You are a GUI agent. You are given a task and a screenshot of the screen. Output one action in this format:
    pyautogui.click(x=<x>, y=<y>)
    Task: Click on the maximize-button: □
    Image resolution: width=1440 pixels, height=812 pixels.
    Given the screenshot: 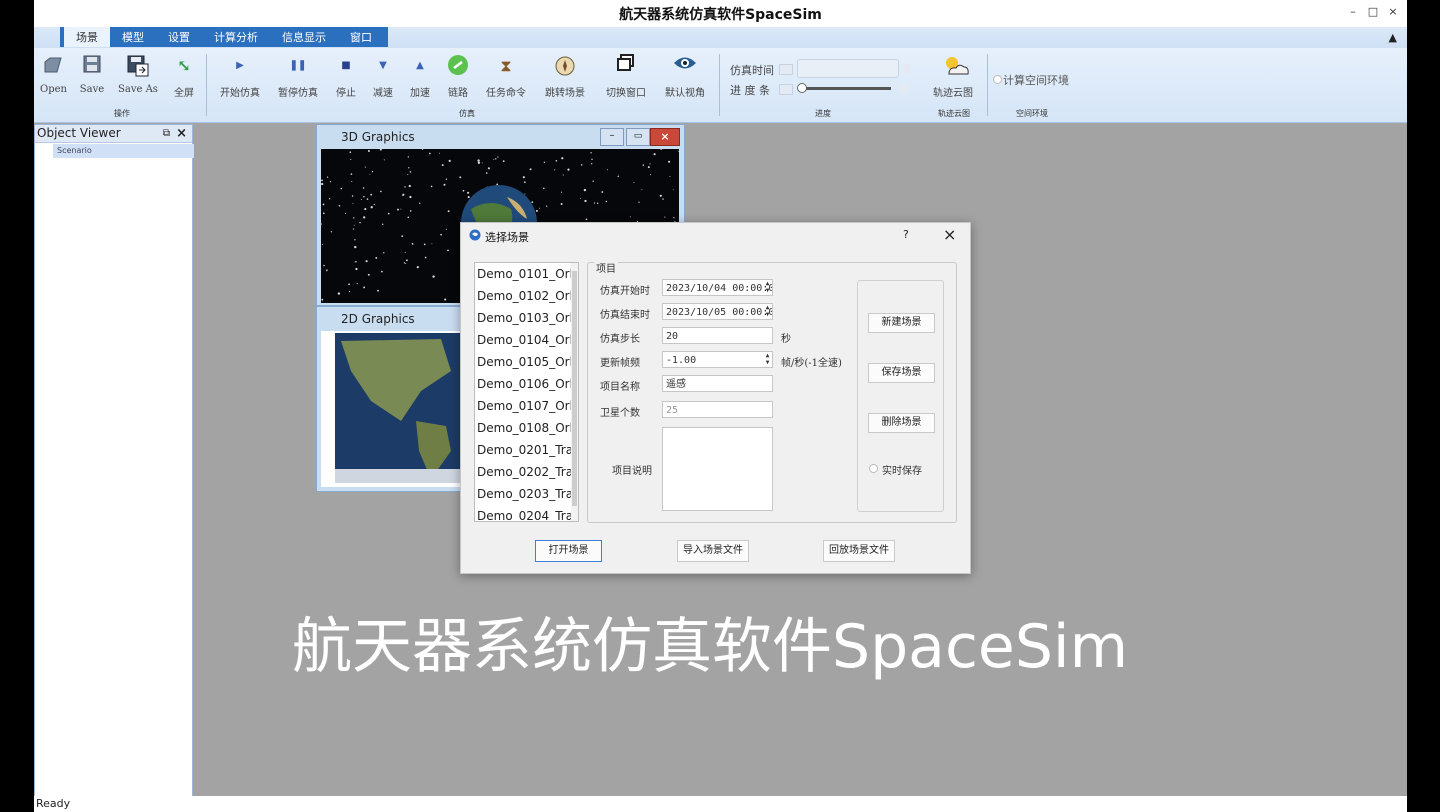 What is the action you would take?
    pyautogui.click(x=1373, y=11)
    